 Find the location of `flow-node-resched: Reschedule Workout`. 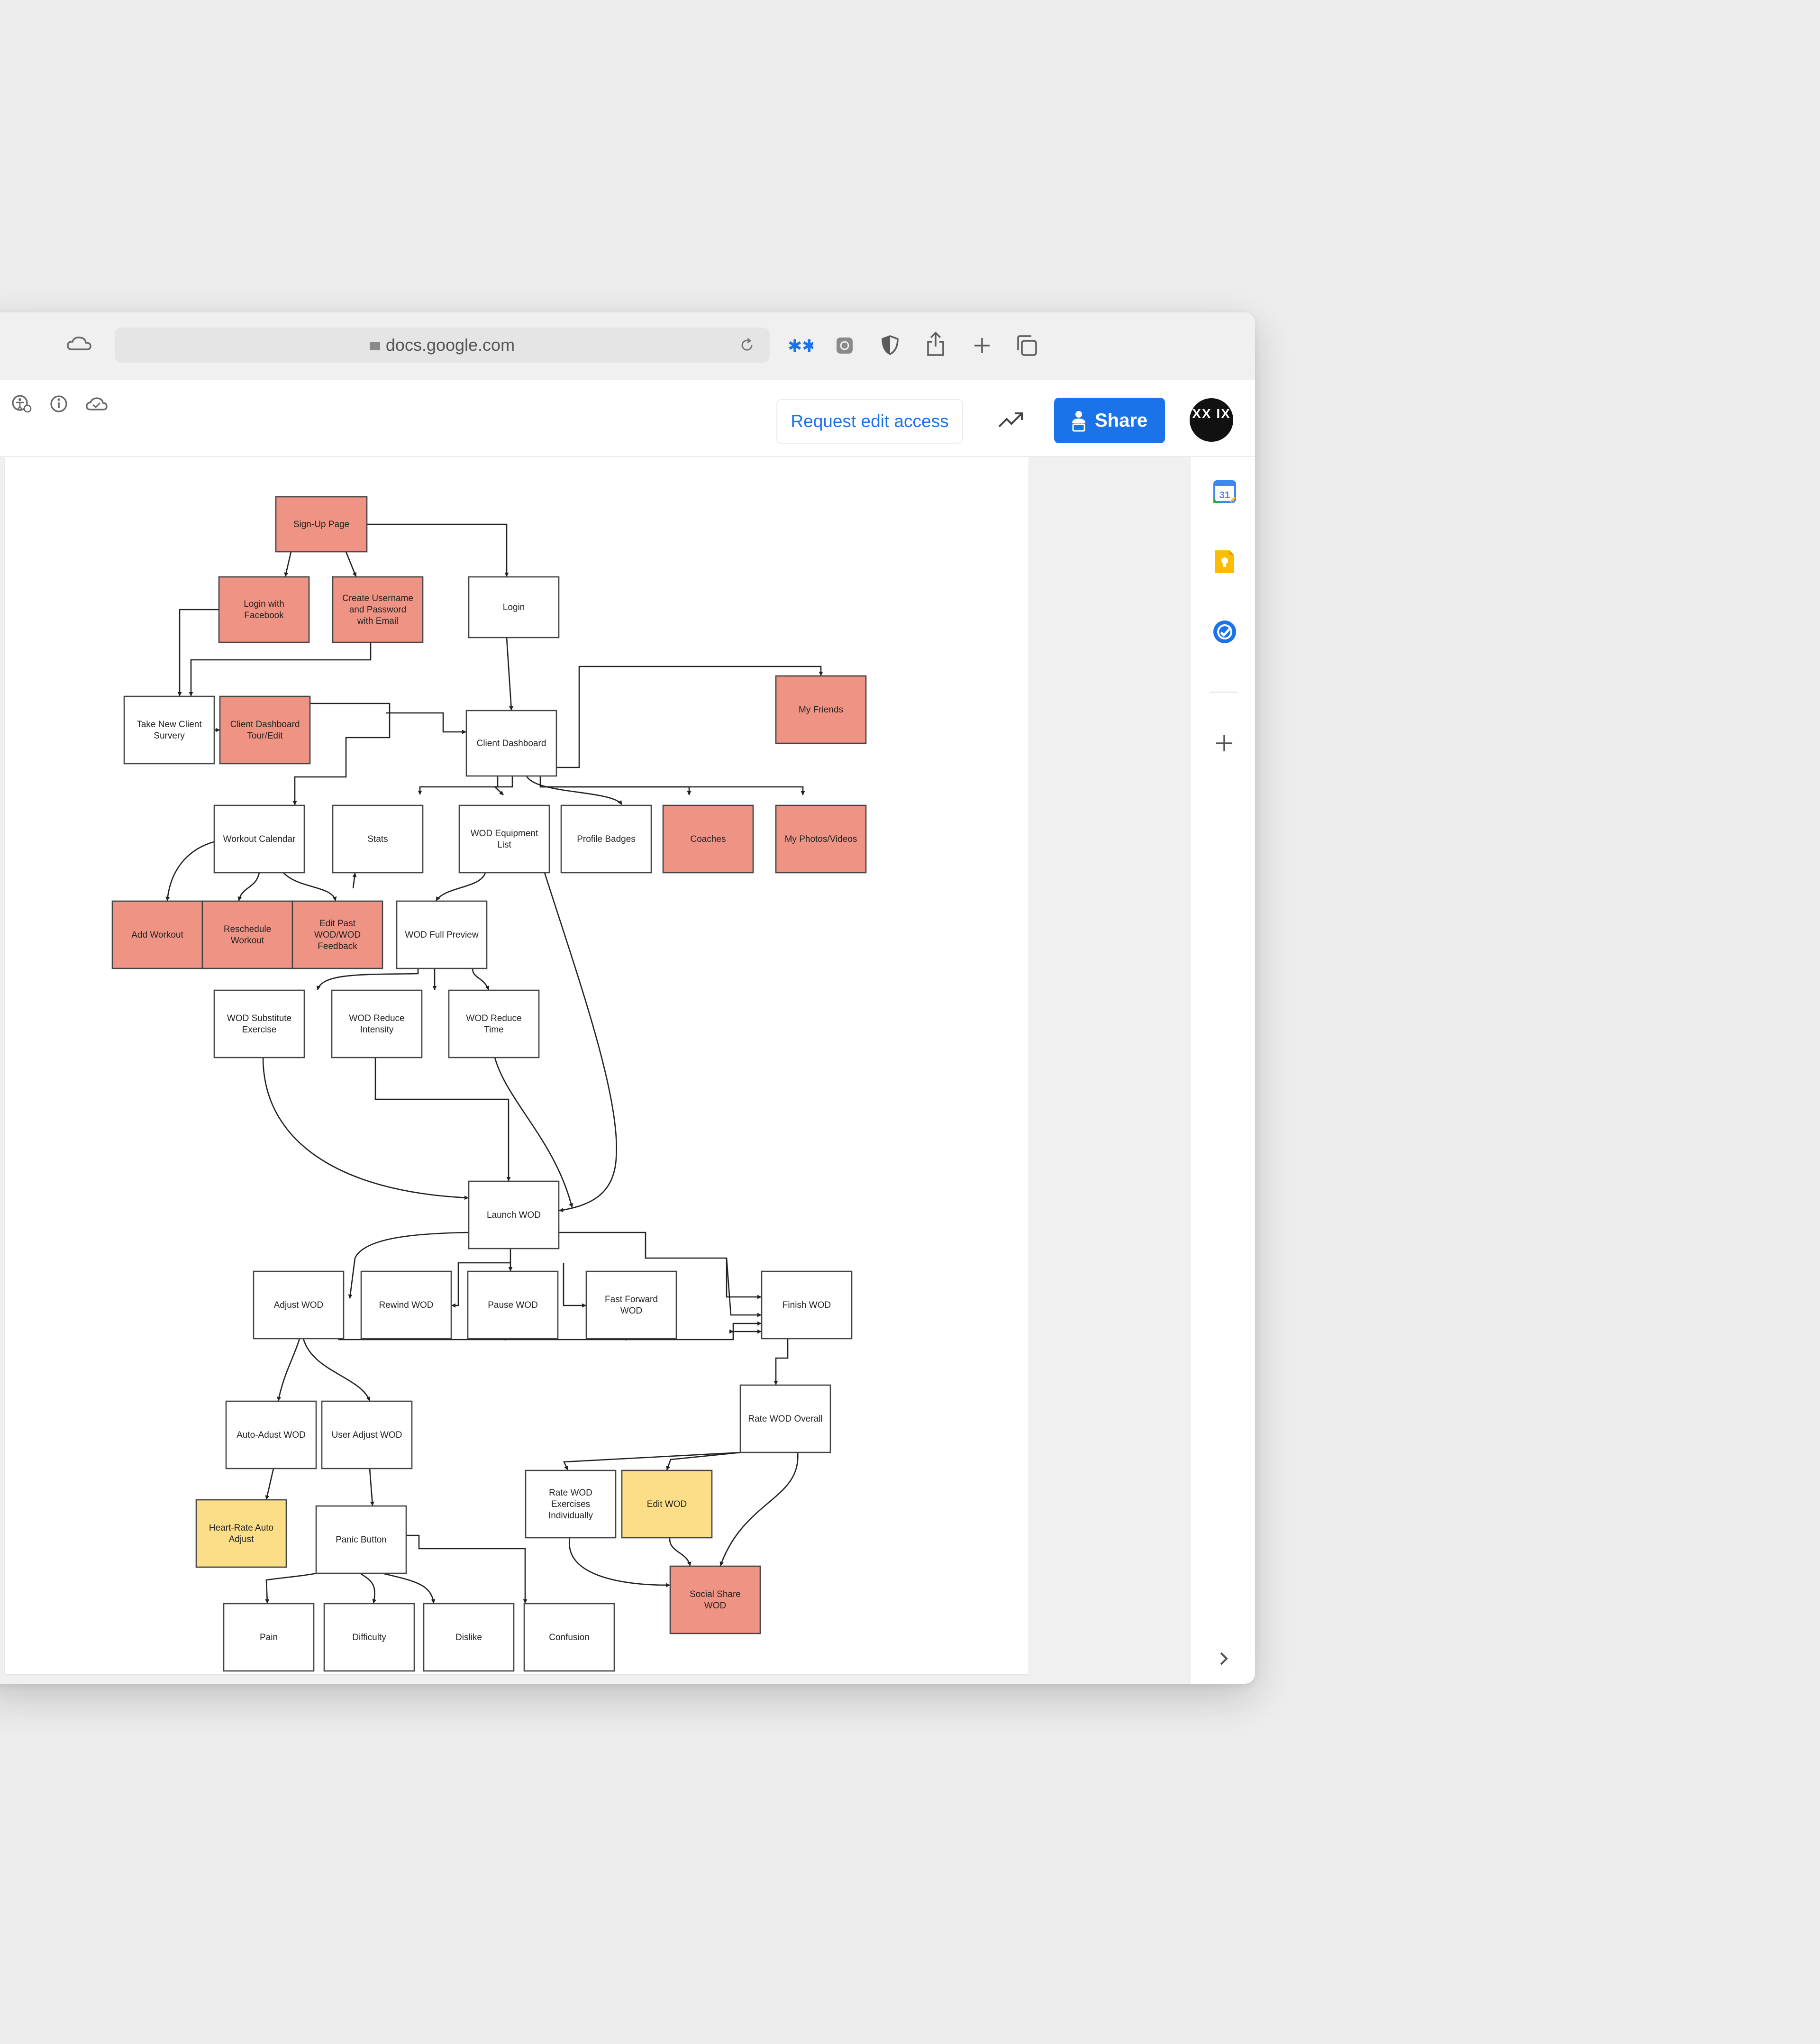

flow-node-resched: Reschedule Workout is located at coordinates (247, 934).